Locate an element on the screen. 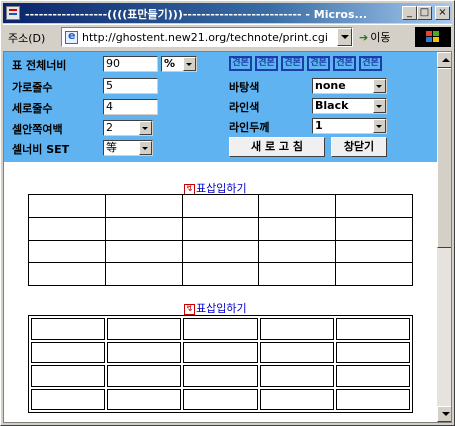 This screenshot has height=426, width=455. insert-table-label: 표삽입하기 is located at coordinates (221, 308).